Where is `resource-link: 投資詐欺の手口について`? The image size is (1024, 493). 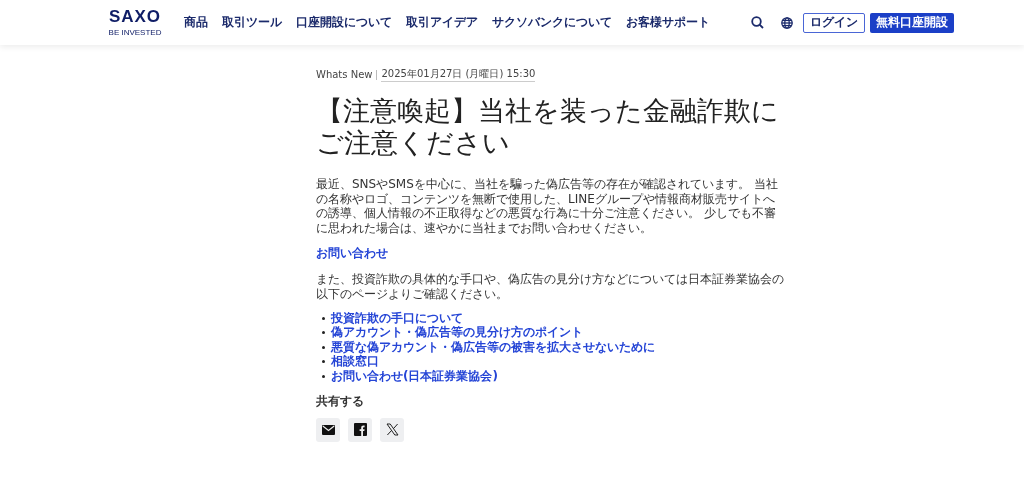
resource-link: 投資詐欺の手口について is located at coordinates (397, 318).